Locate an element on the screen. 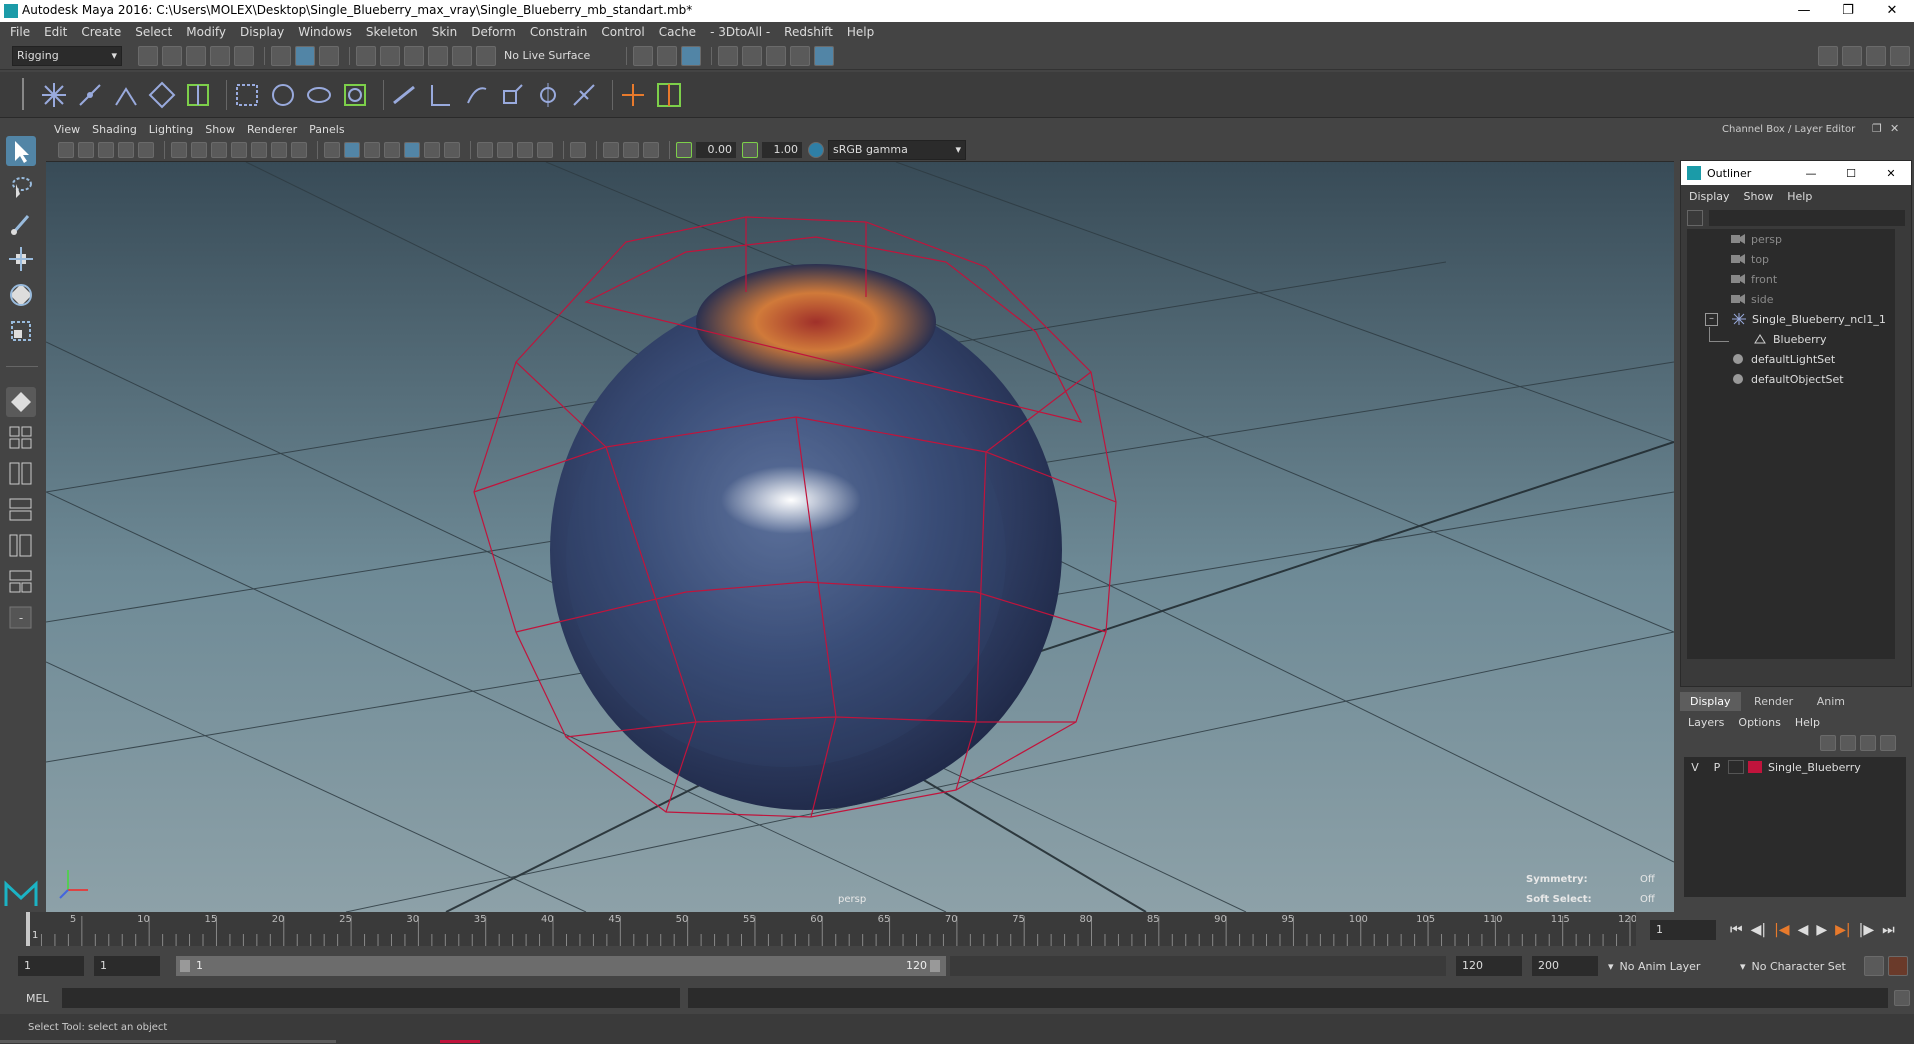  safe-title-icon is located at coordinates (299, 149).